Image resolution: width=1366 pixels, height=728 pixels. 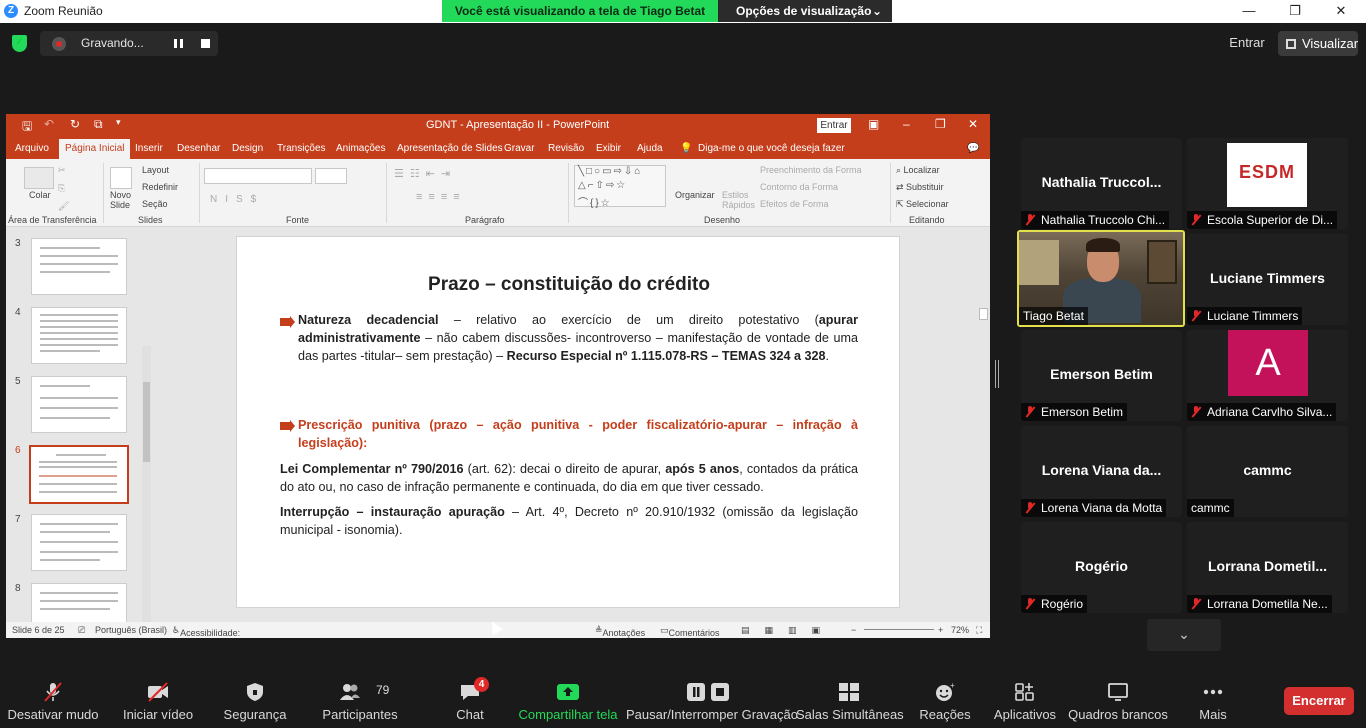 What do you see at coordinates (940, 630) in the screenshot?
I see `zoom-in-icon: +` at bounding box center [940, 630].